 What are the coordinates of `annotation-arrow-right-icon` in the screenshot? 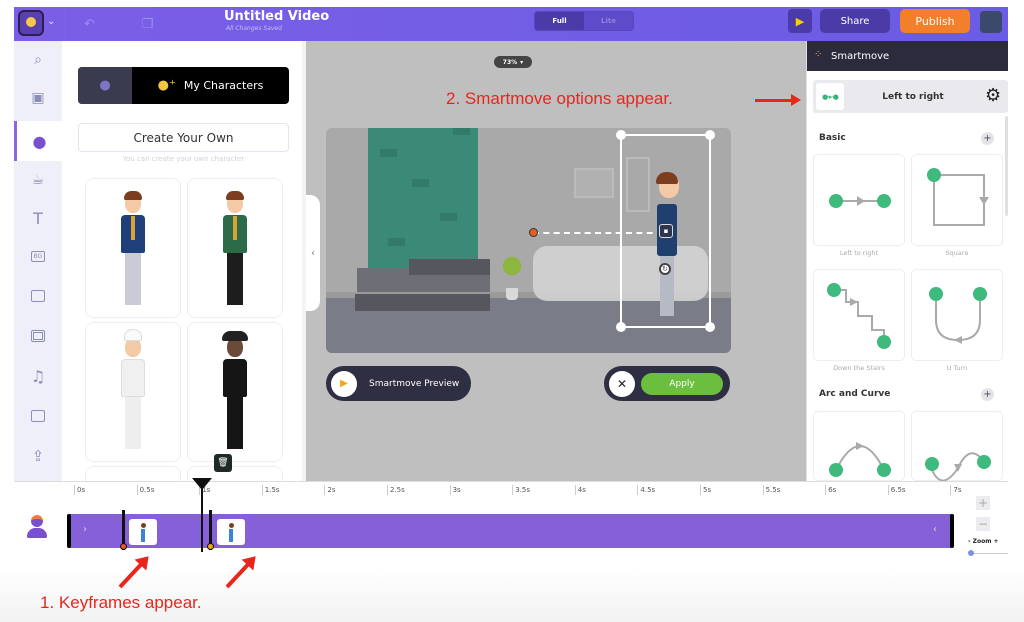 It's located at (778, 100).